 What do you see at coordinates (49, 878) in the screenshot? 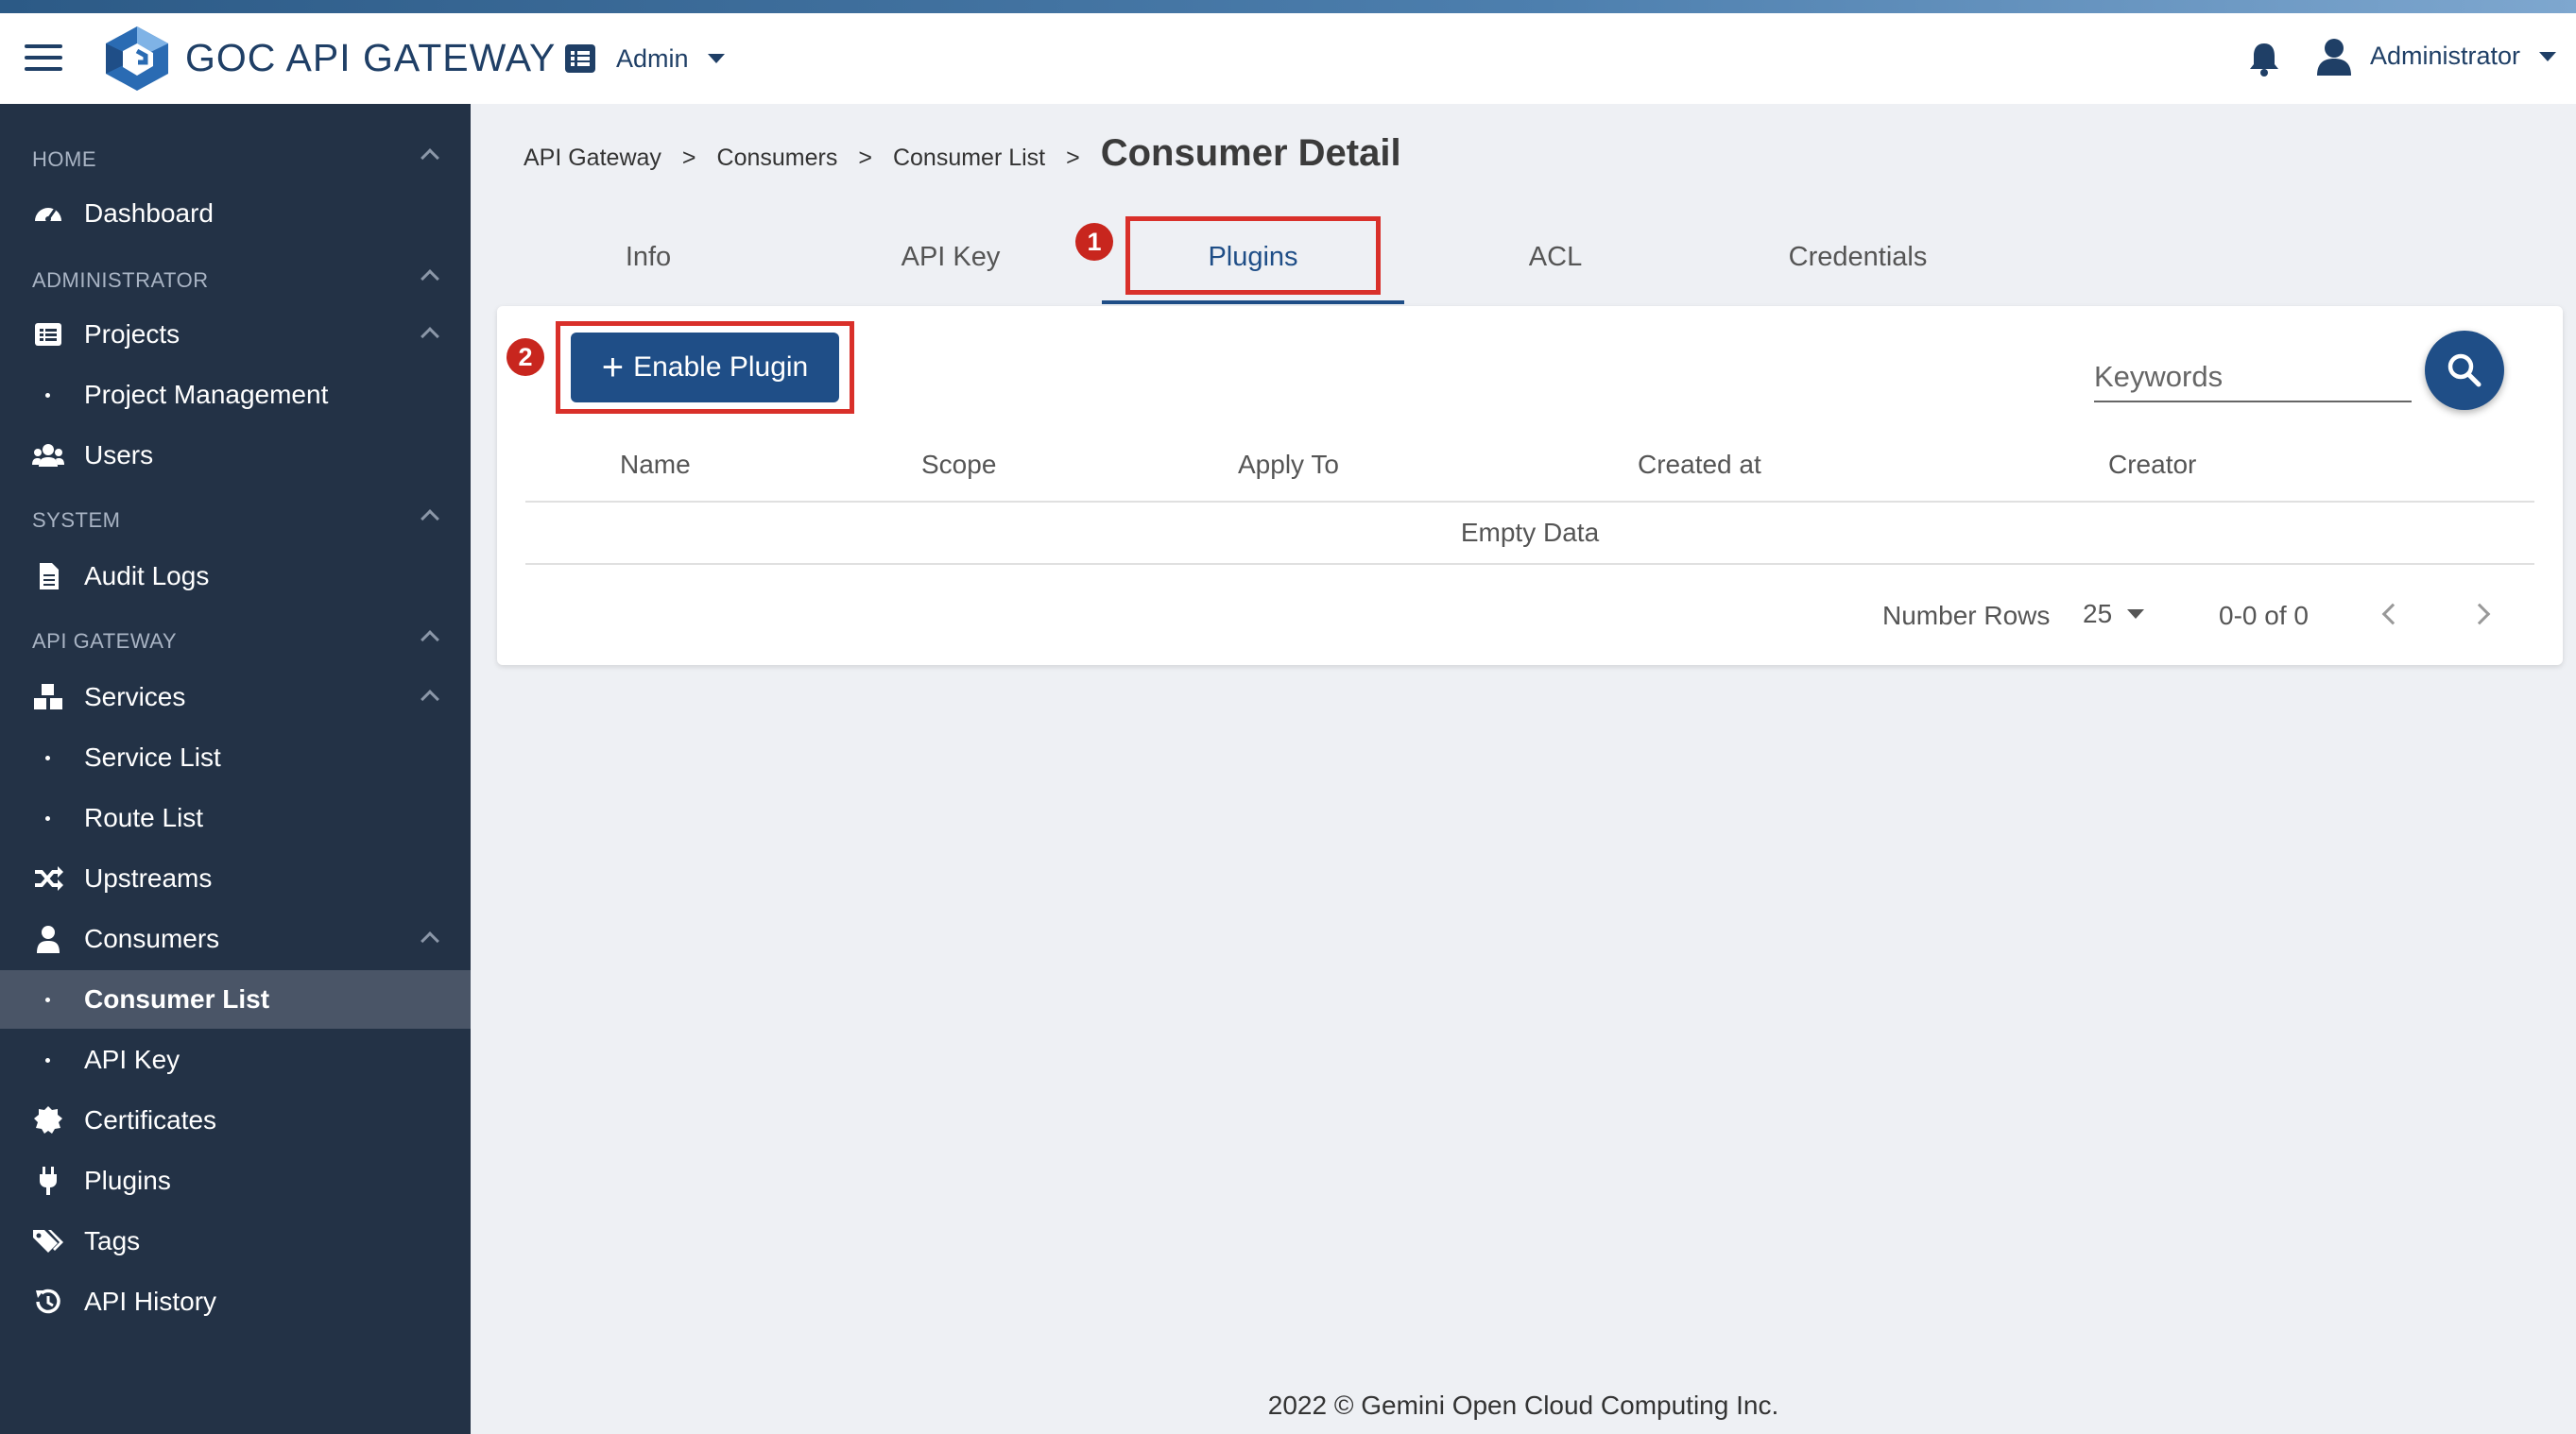
I see `shuffle-icon` at bounding box center [49, 878].